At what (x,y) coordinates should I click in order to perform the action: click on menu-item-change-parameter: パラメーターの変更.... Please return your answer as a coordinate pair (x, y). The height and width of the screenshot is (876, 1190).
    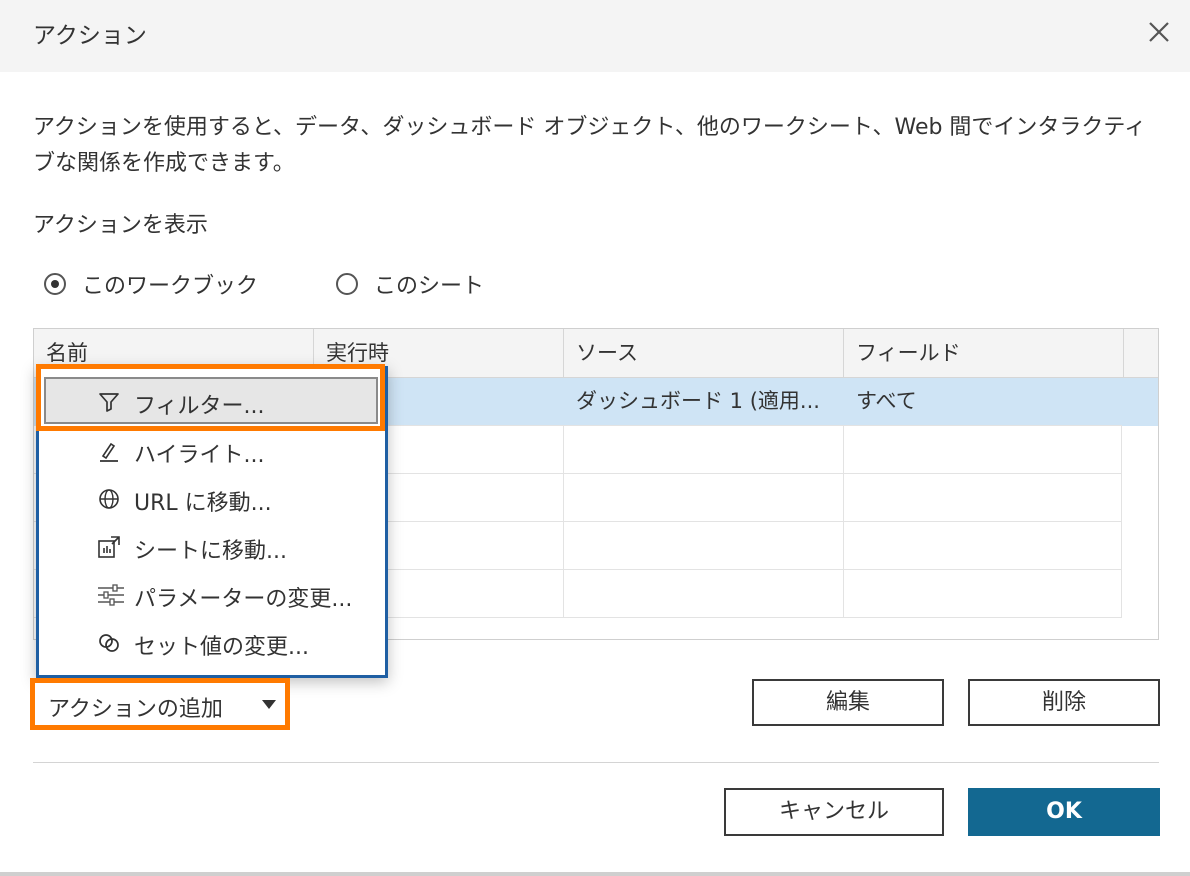
    Looking at the image, I should click on (212, 595).